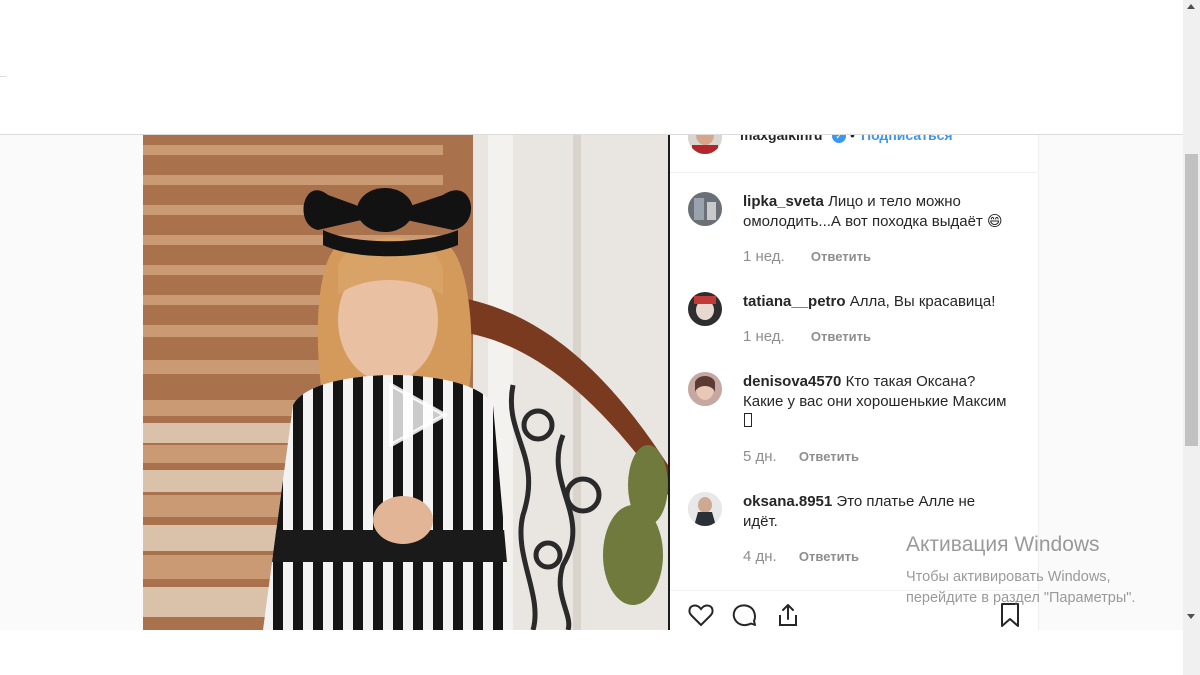 The image size is (1200, 675). I want to click on scroll-up-icon, so click(1191, 6).